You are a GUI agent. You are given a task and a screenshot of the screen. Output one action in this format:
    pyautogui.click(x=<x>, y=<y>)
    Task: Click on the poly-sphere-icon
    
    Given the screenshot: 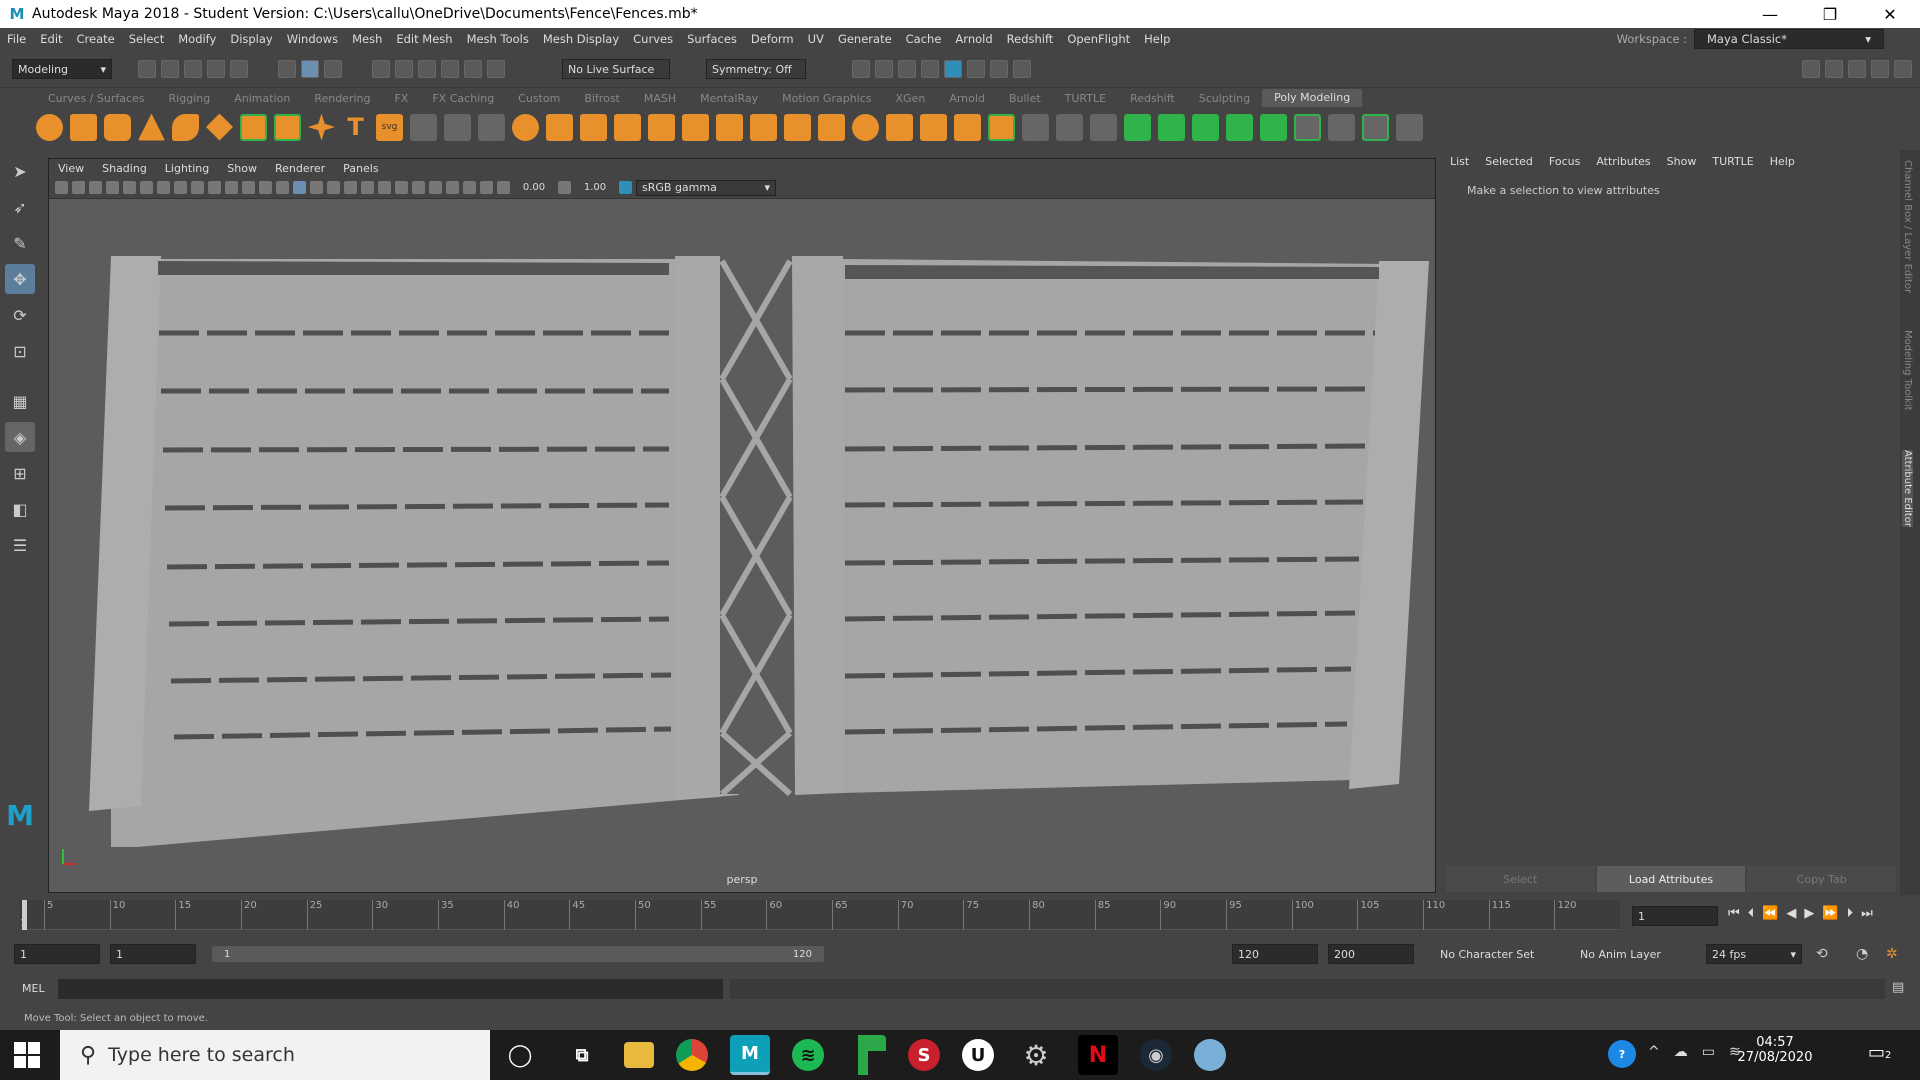 What is the action you would take?
    pyautogui.click(x=49, y=127)
    